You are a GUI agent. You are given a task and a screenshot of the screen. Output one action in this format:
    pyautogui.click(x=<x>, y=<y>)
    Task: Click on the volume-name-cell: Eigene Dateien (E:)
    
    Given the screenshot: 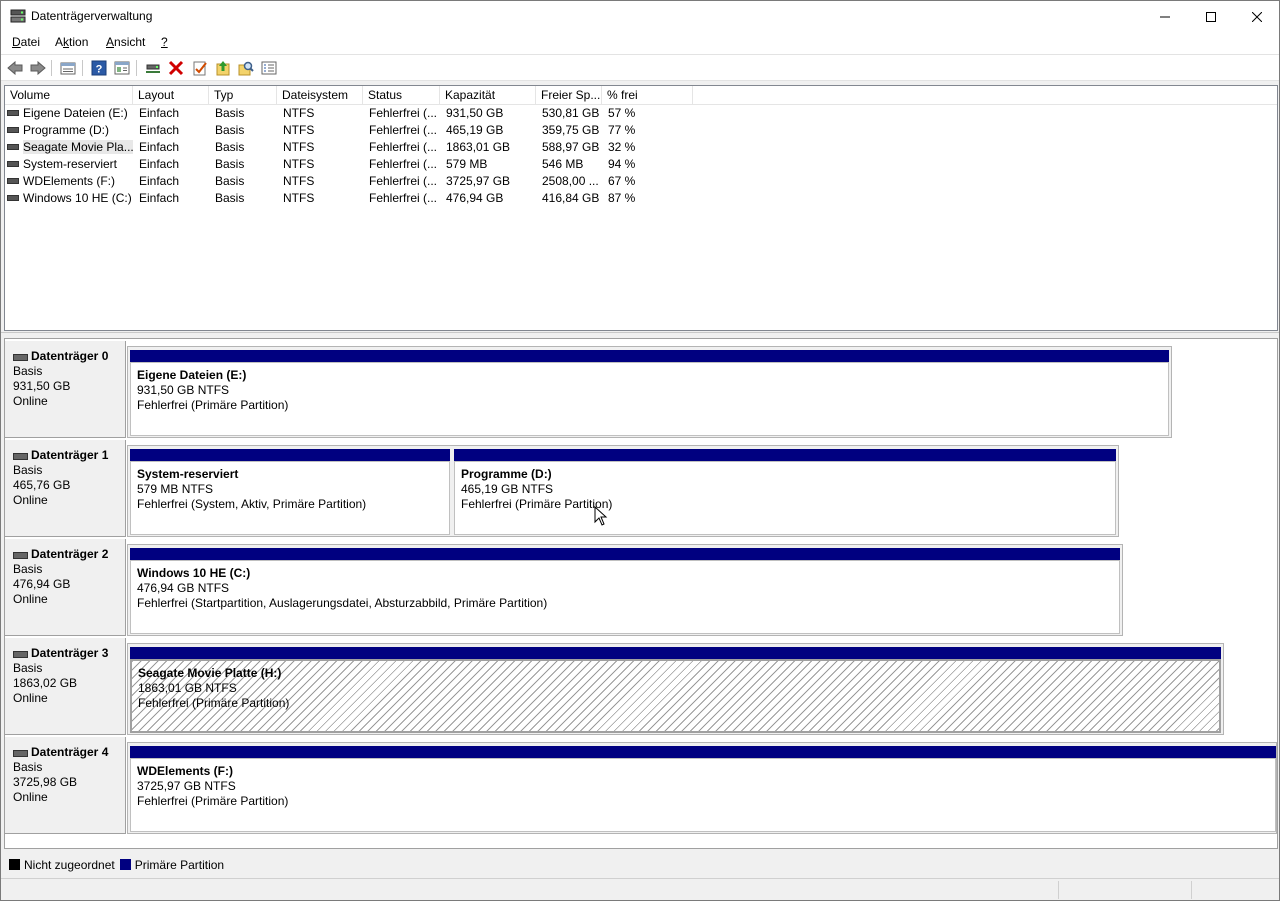 What is the action you would take?
    pyautogui.click(x=70, y=113)
    